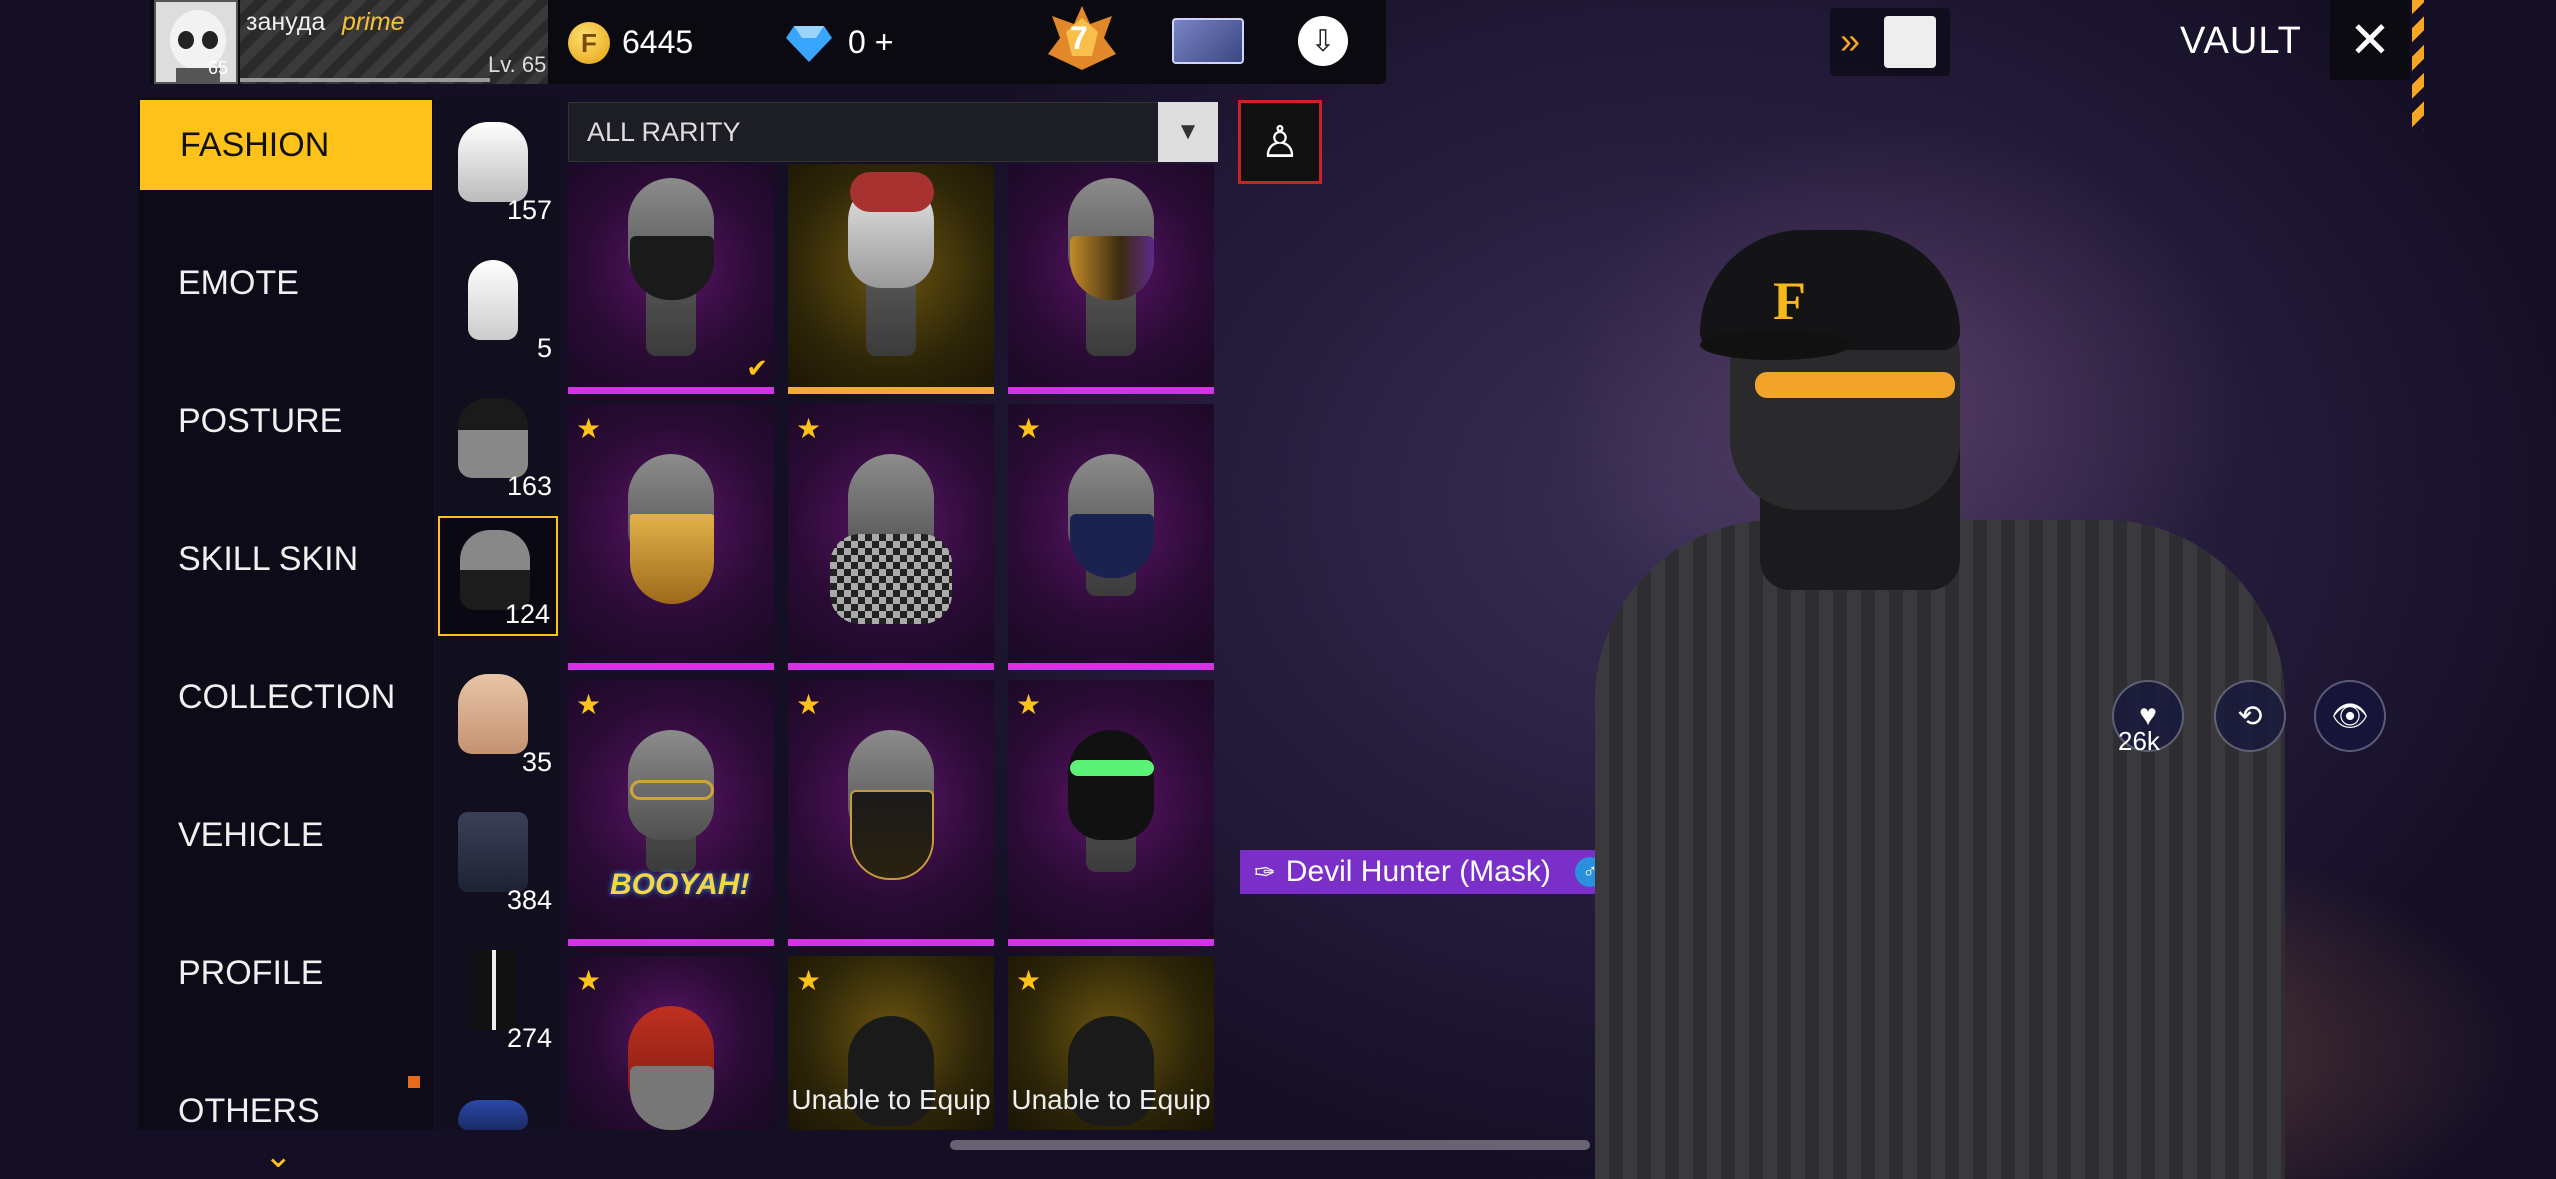 Image resolution: width=2556 pixels, height=1179 pixels. Describe the element at coordinates (757, 368) in the screenshot. I see `equipped-check-icon: ✔` at that location.